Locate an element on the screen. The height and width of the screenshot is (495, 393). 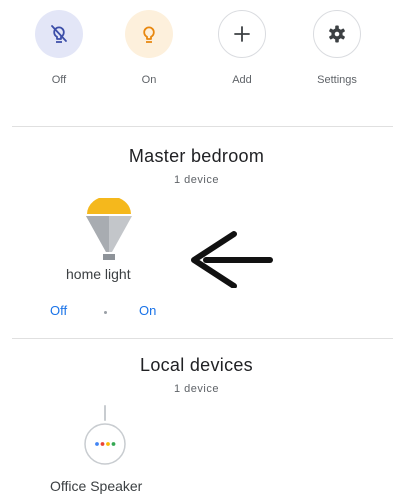
room-device-count-local: 1 device is located at coordinates (196, 389).